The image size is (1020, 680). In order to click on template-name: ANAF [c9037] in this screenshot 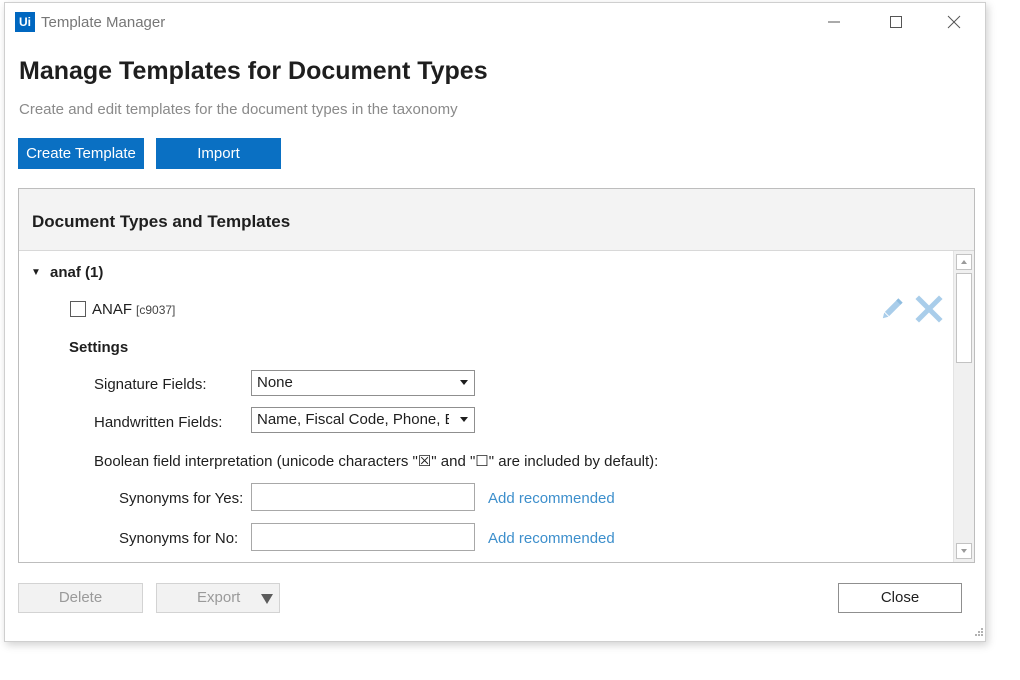, I will do `click(133, 309)`.